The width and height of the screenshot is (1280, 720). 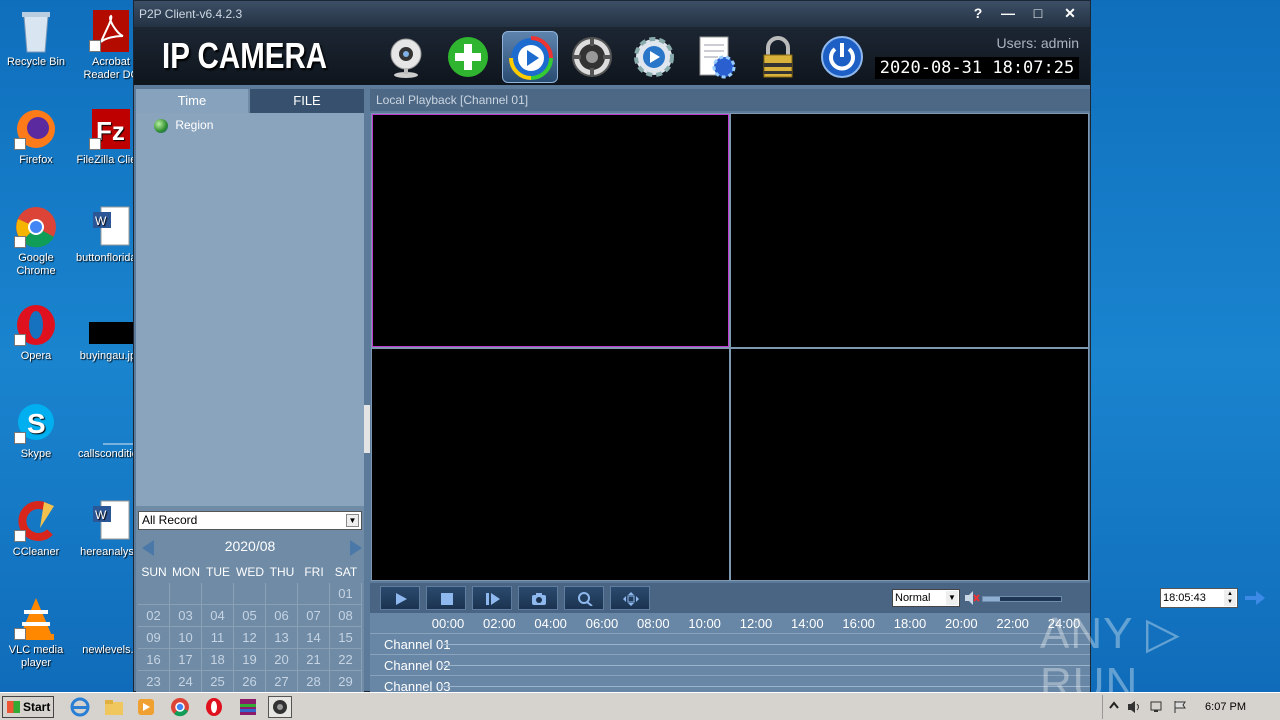 I want to click on help-button: ?, so click(x=978, y=13).